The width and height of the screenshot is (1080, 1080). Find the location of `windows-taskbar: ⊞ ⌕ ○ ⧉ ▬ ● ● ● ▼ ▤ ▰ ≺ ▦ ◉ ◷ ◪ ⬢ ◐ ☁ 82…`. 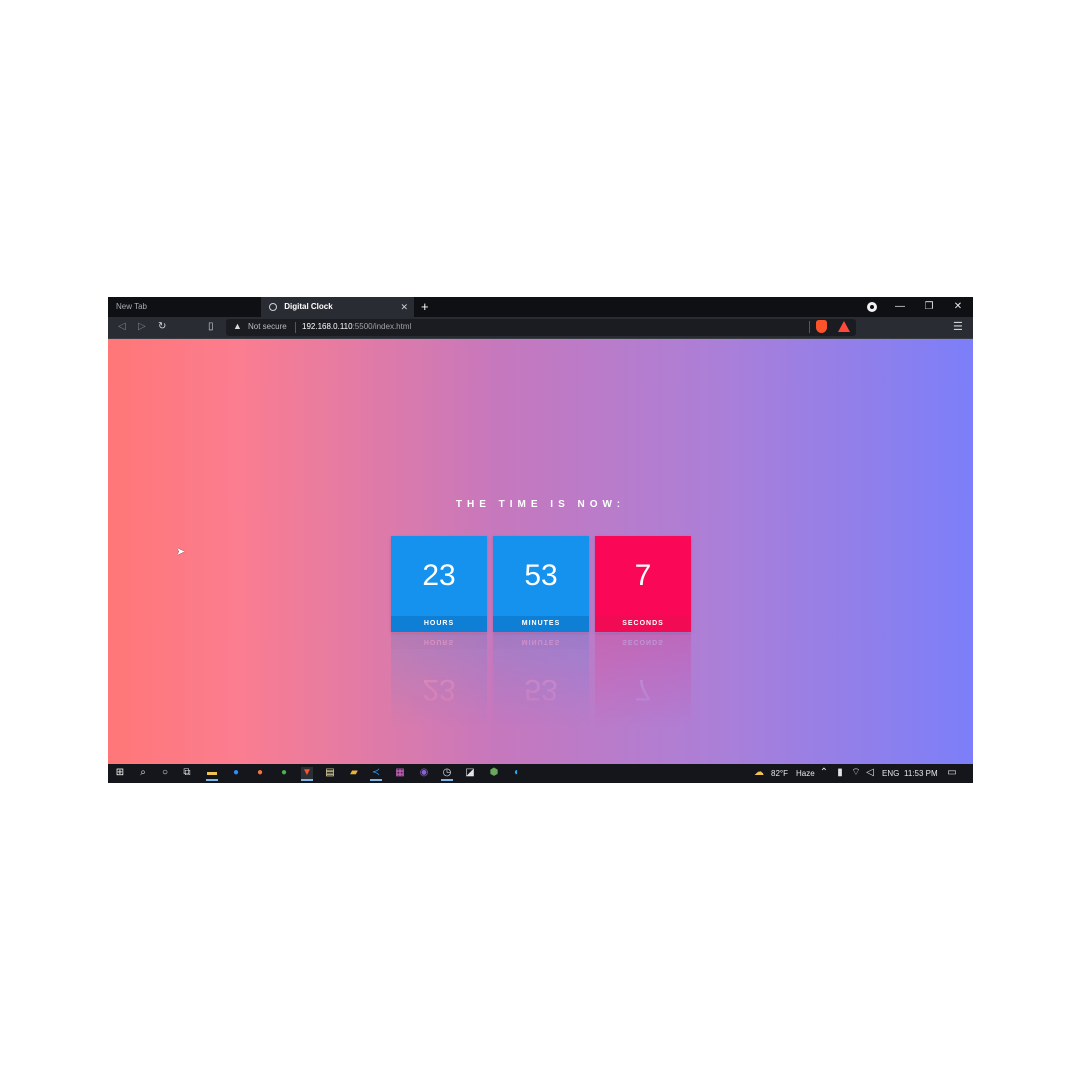

windows-taskbar: ⊞ ⌕ ○ ⧉ ▬ ● ● ● ▼ ▤ ▰ ≺ ▦ ◉ ◷ ◪ ⬢ ◐ ☁ 82… is located at coordinates (540, 773).